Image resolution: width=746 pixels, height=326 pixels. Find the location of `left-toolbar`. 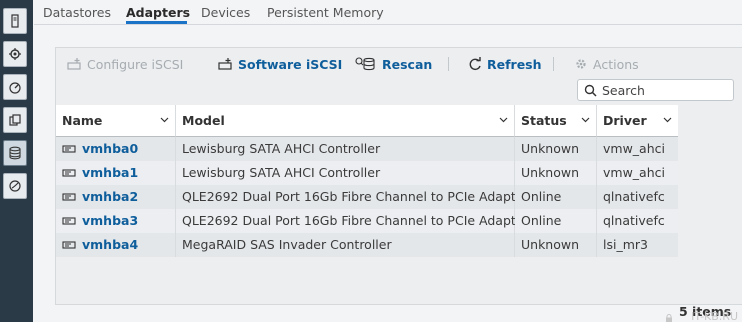

left-toolbar is located at coordinates (16, 161).